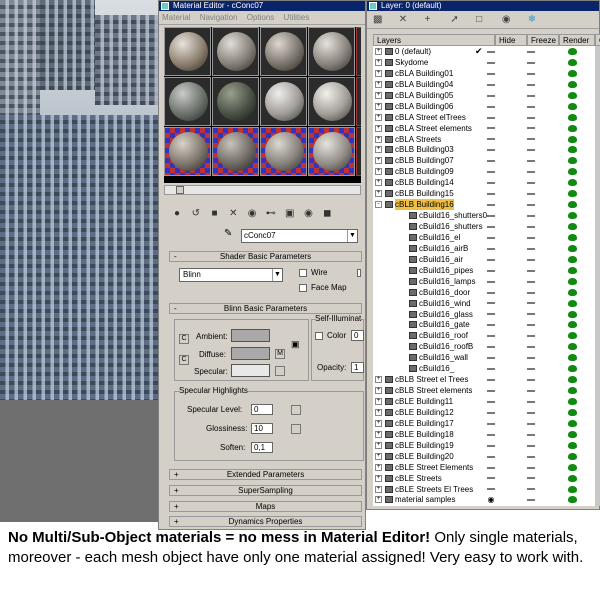  I want to click on layer-name: cBLE Building17, so click(424, 423).